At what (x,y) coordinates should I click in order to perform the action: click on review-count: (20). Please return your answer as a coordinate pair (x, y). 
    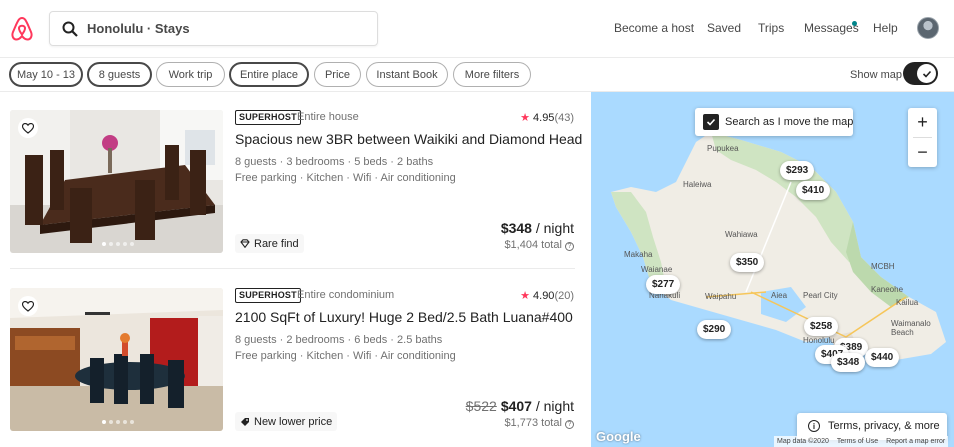
    Looking at the image, I should click on (564, 296).